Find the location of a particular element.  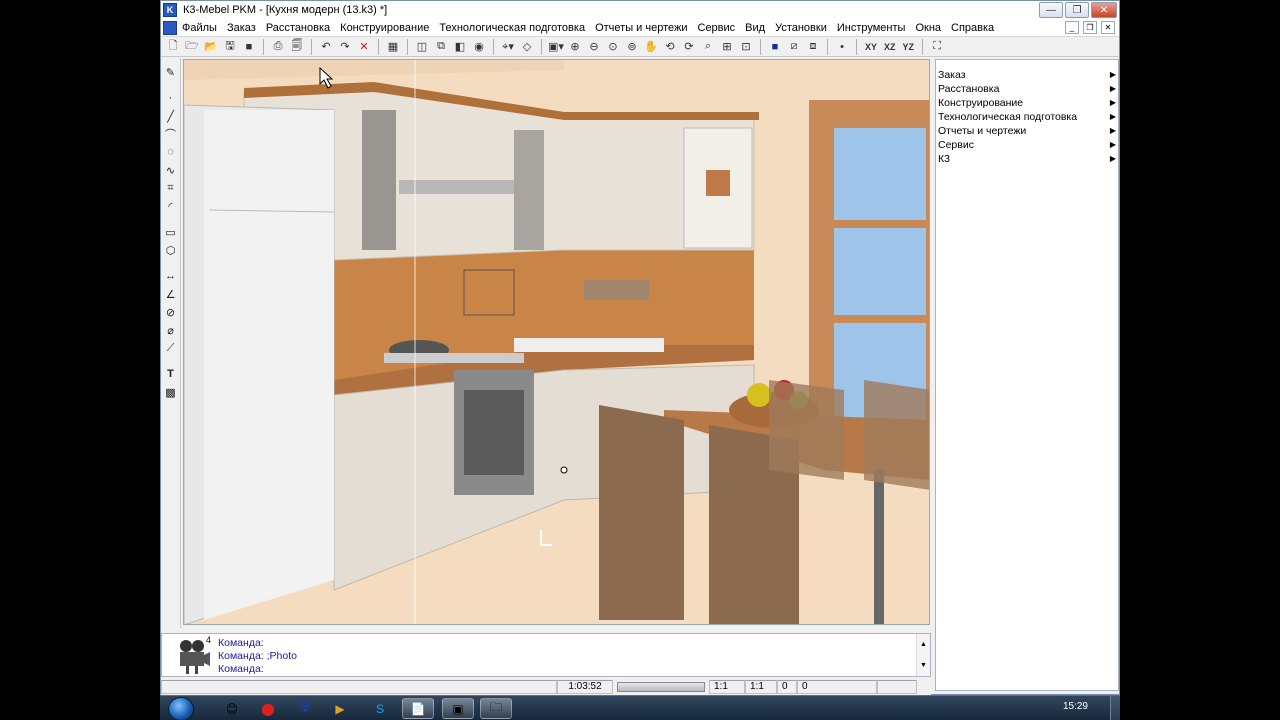

command-line: Команда: is located at coordinates (241, 643).